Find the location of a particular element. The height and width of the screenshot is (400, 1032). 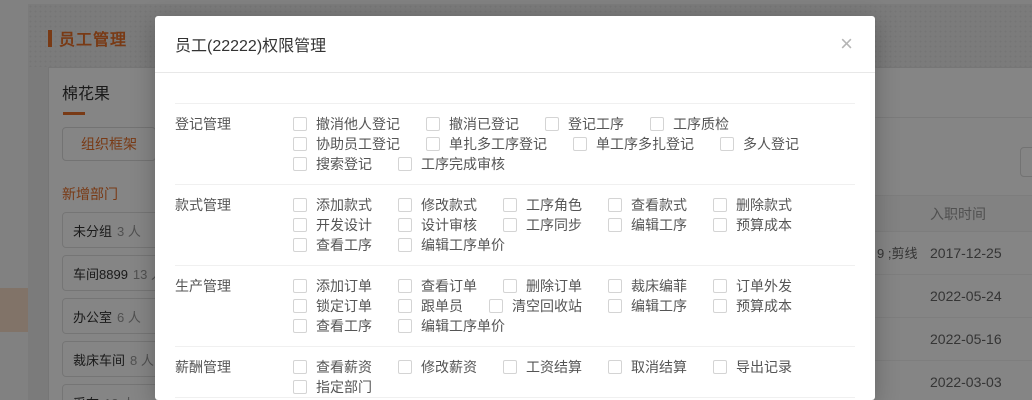

permission-label: 修改薪资 is located at coordinates (449, 367).